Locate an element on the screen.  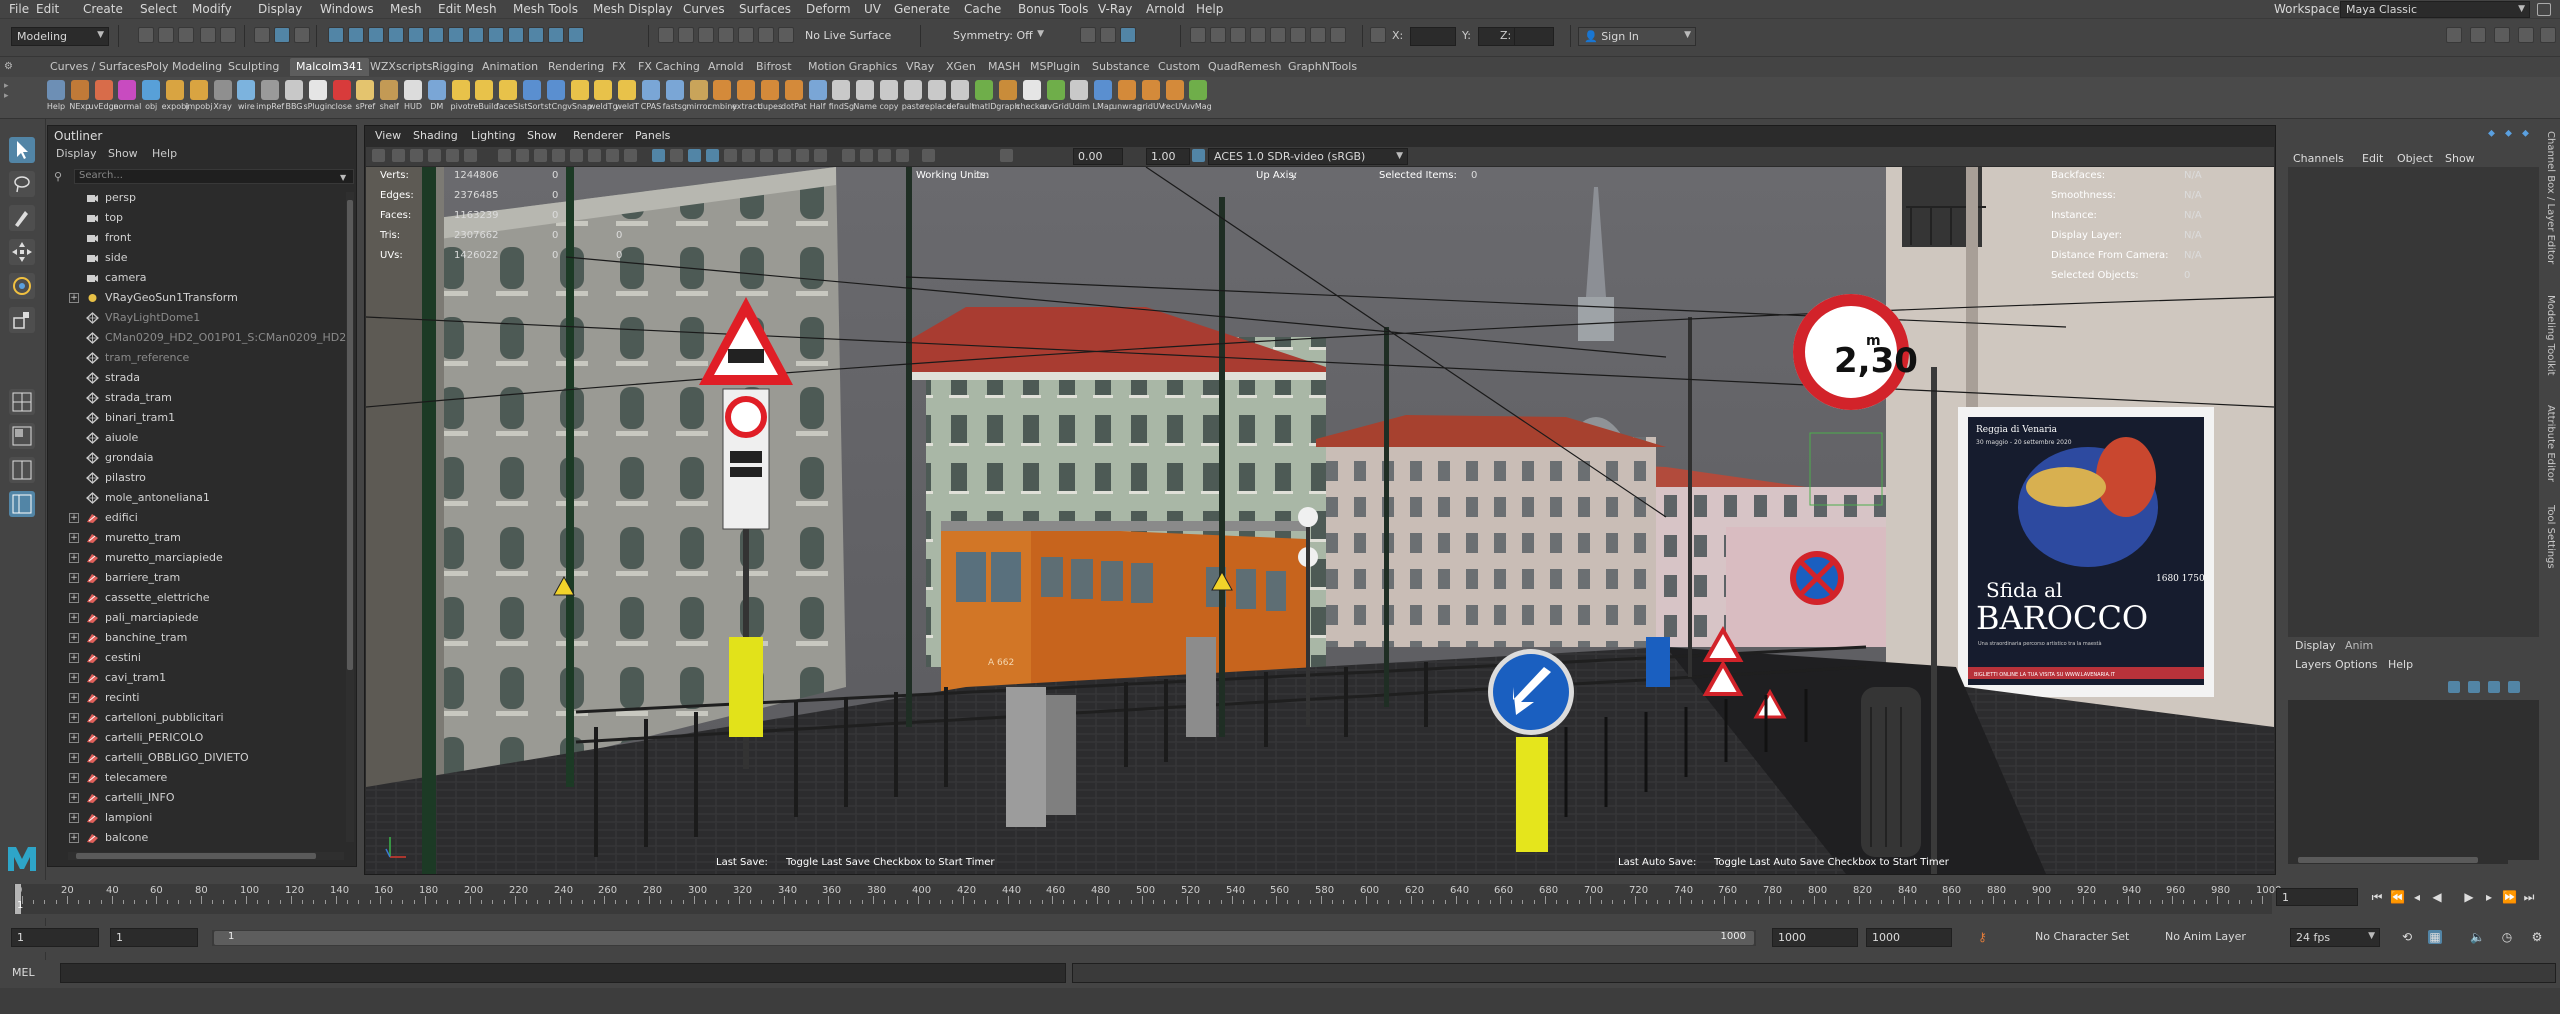
play-backwards-icon: ◀ is located at coordinates (2437, 897).